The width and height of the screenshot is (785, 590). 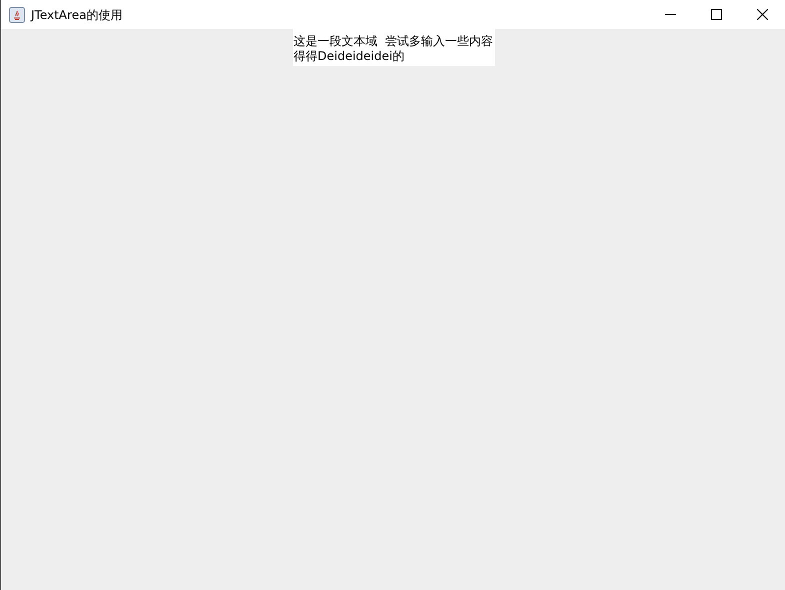 What do you see at coordinates (762, 14) in the screenshot?
I see `close-icon` at bounding box center [762, 14].